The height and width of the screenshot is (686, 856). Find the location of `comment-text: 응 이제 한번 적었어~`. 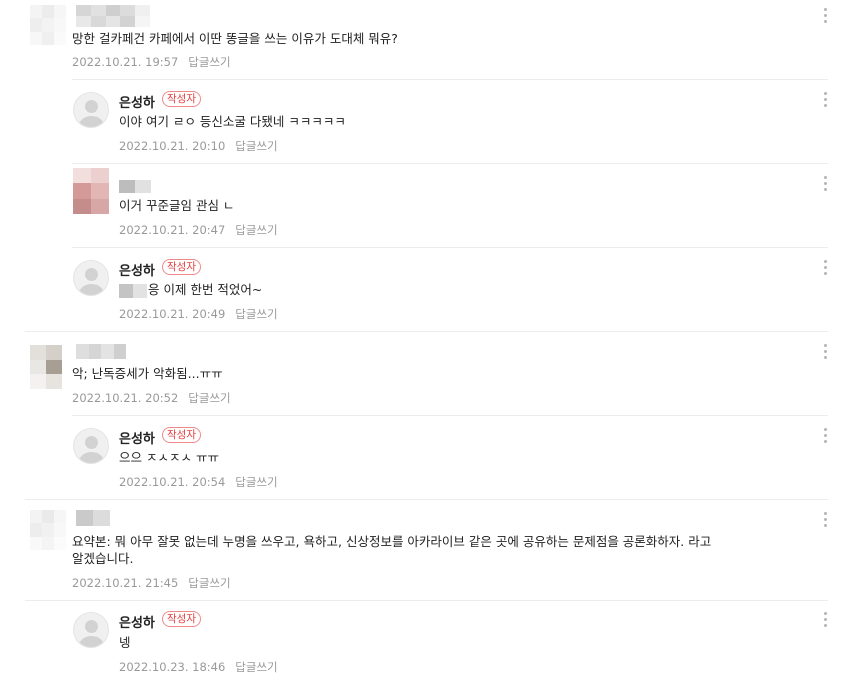

comment-text: 응 이제 한번 적었어~ is located at coordinates (205, 289).